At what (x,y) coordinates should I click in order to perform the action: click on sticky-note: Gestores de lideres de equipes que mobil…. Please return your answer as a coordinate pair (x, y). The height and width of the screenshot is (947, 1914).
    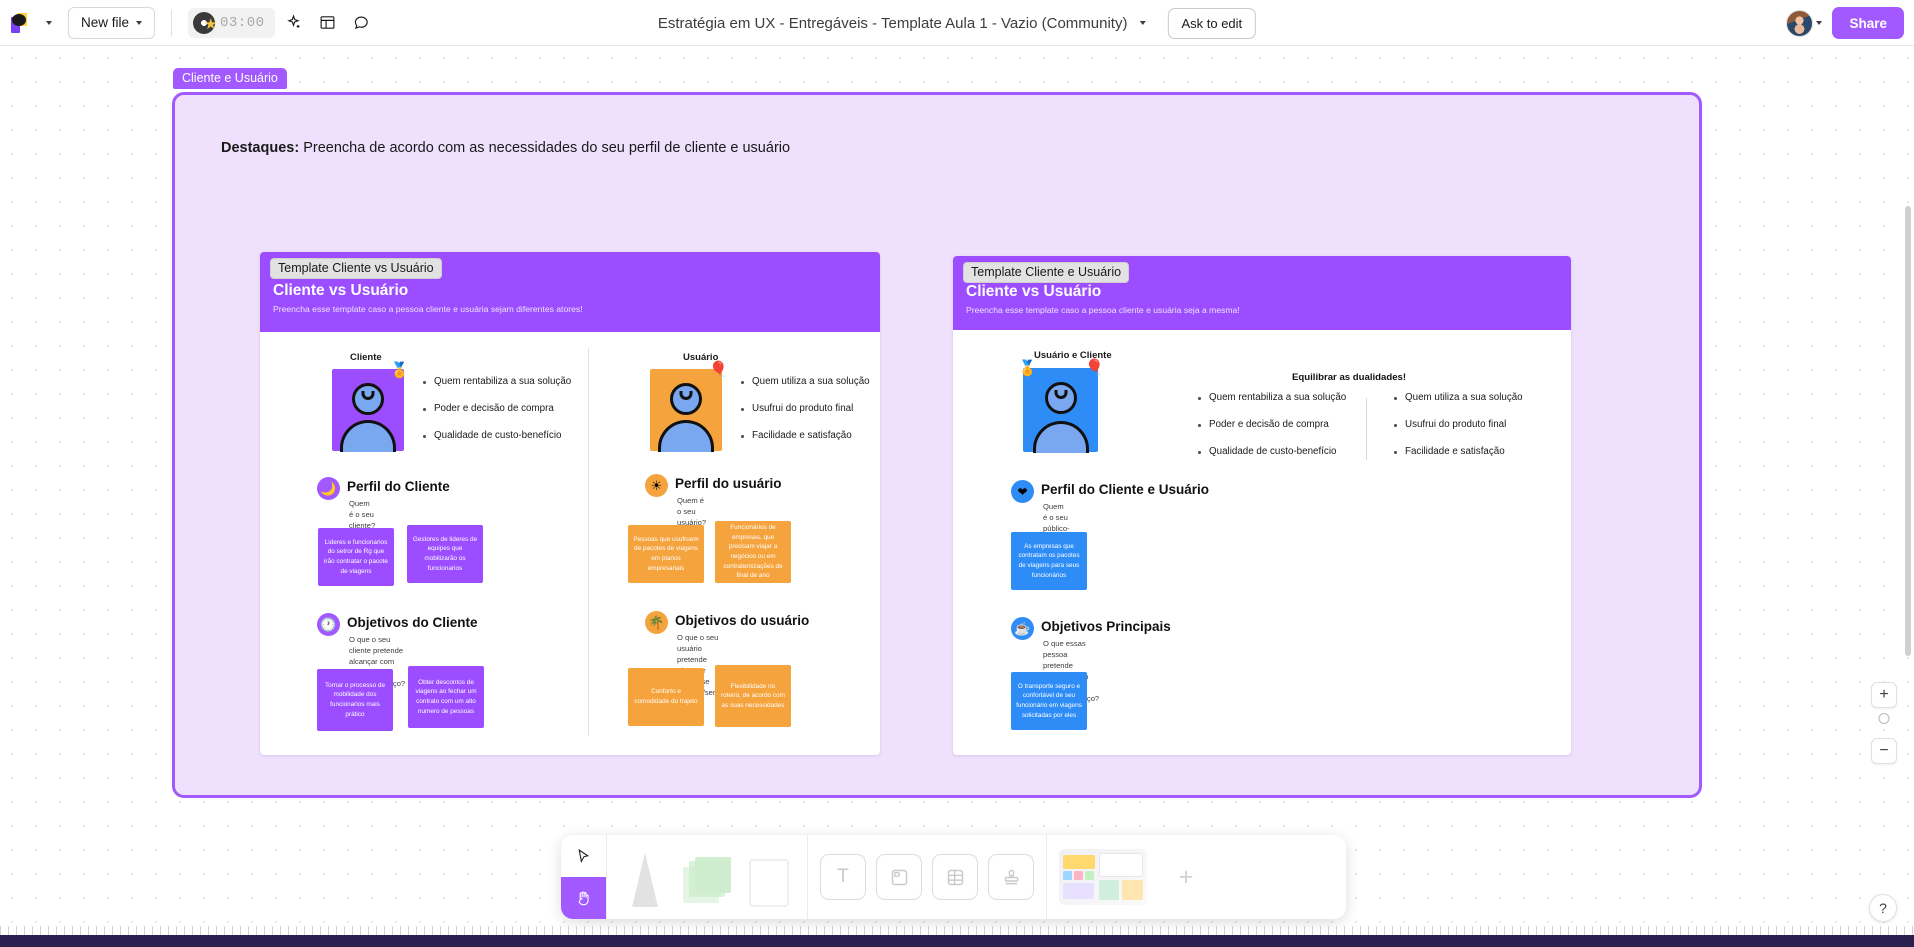
    Looking at the image, I should click on (445, 554).